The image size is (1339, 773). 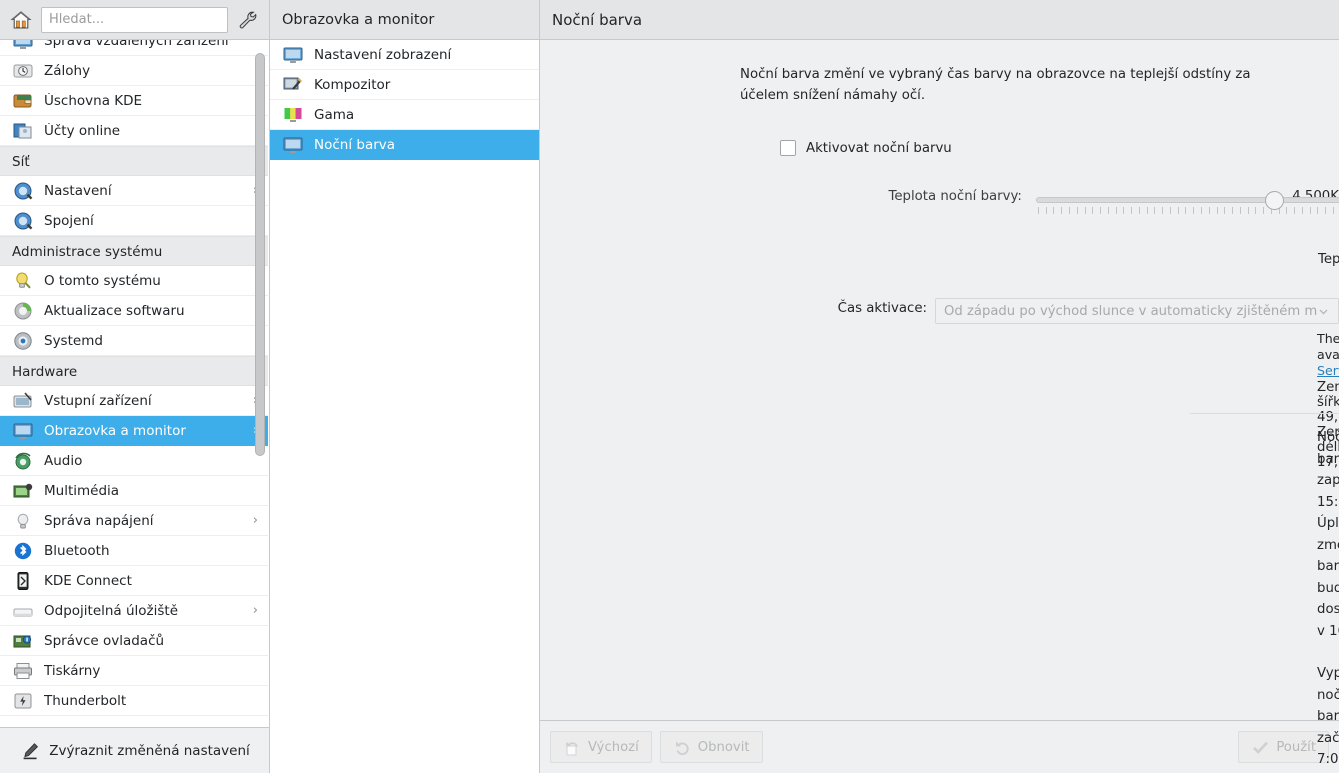 What do you see at coordinates (111, 610) in the screenshot?
I see `sidebar-item-label: Odpojitelná úložiště` at bounding box center [111, 610].